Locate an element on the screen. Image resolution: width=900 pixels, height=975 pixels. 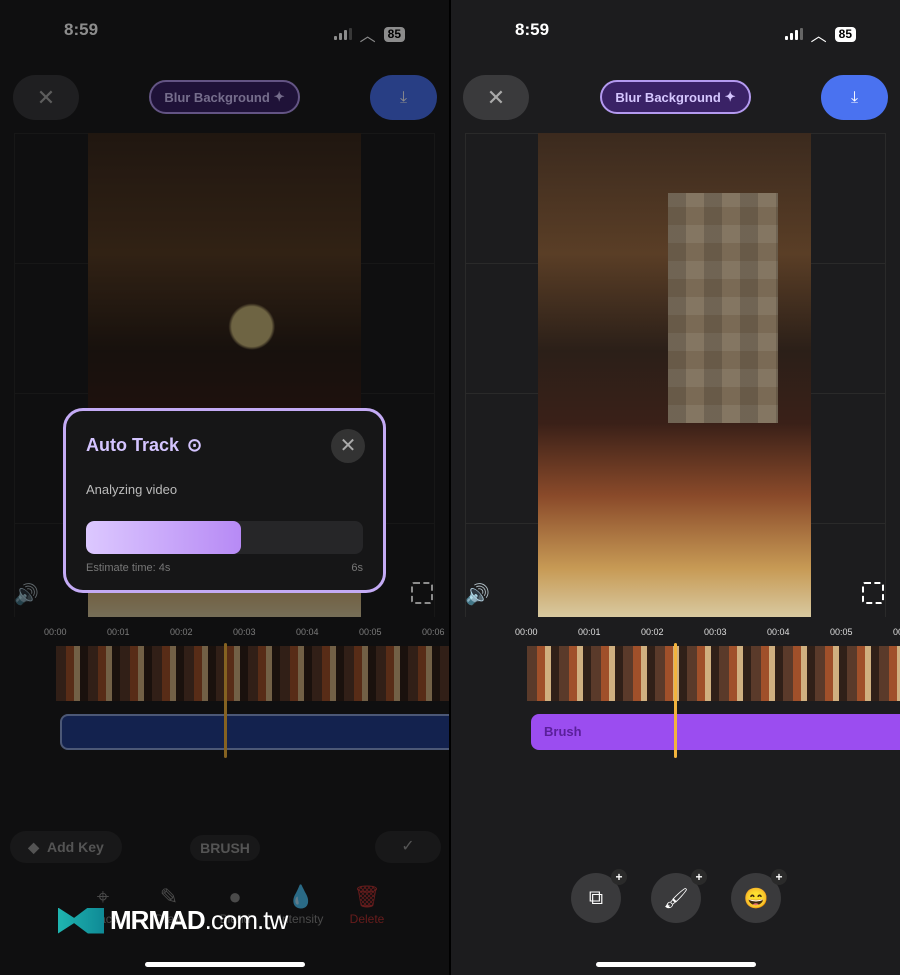
brush-icon: 🖌 is located at coordinates (676, 898).